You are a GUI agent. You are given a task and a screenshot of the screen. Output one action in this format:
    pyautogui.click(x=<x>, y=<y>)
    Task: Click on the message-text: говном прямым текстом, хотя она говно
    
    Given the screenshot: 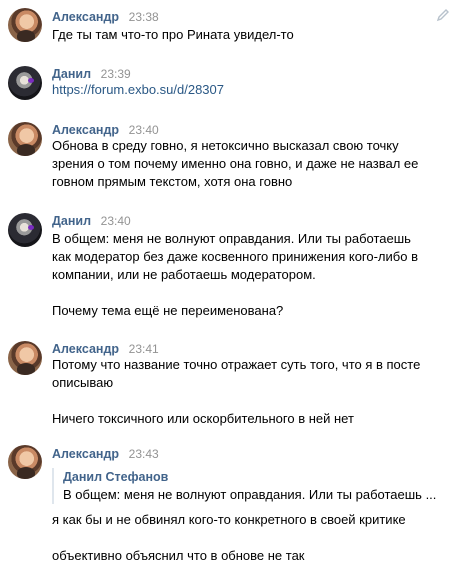 What is the action you would take?
    pyautogui.click(x=172, y=181)
    